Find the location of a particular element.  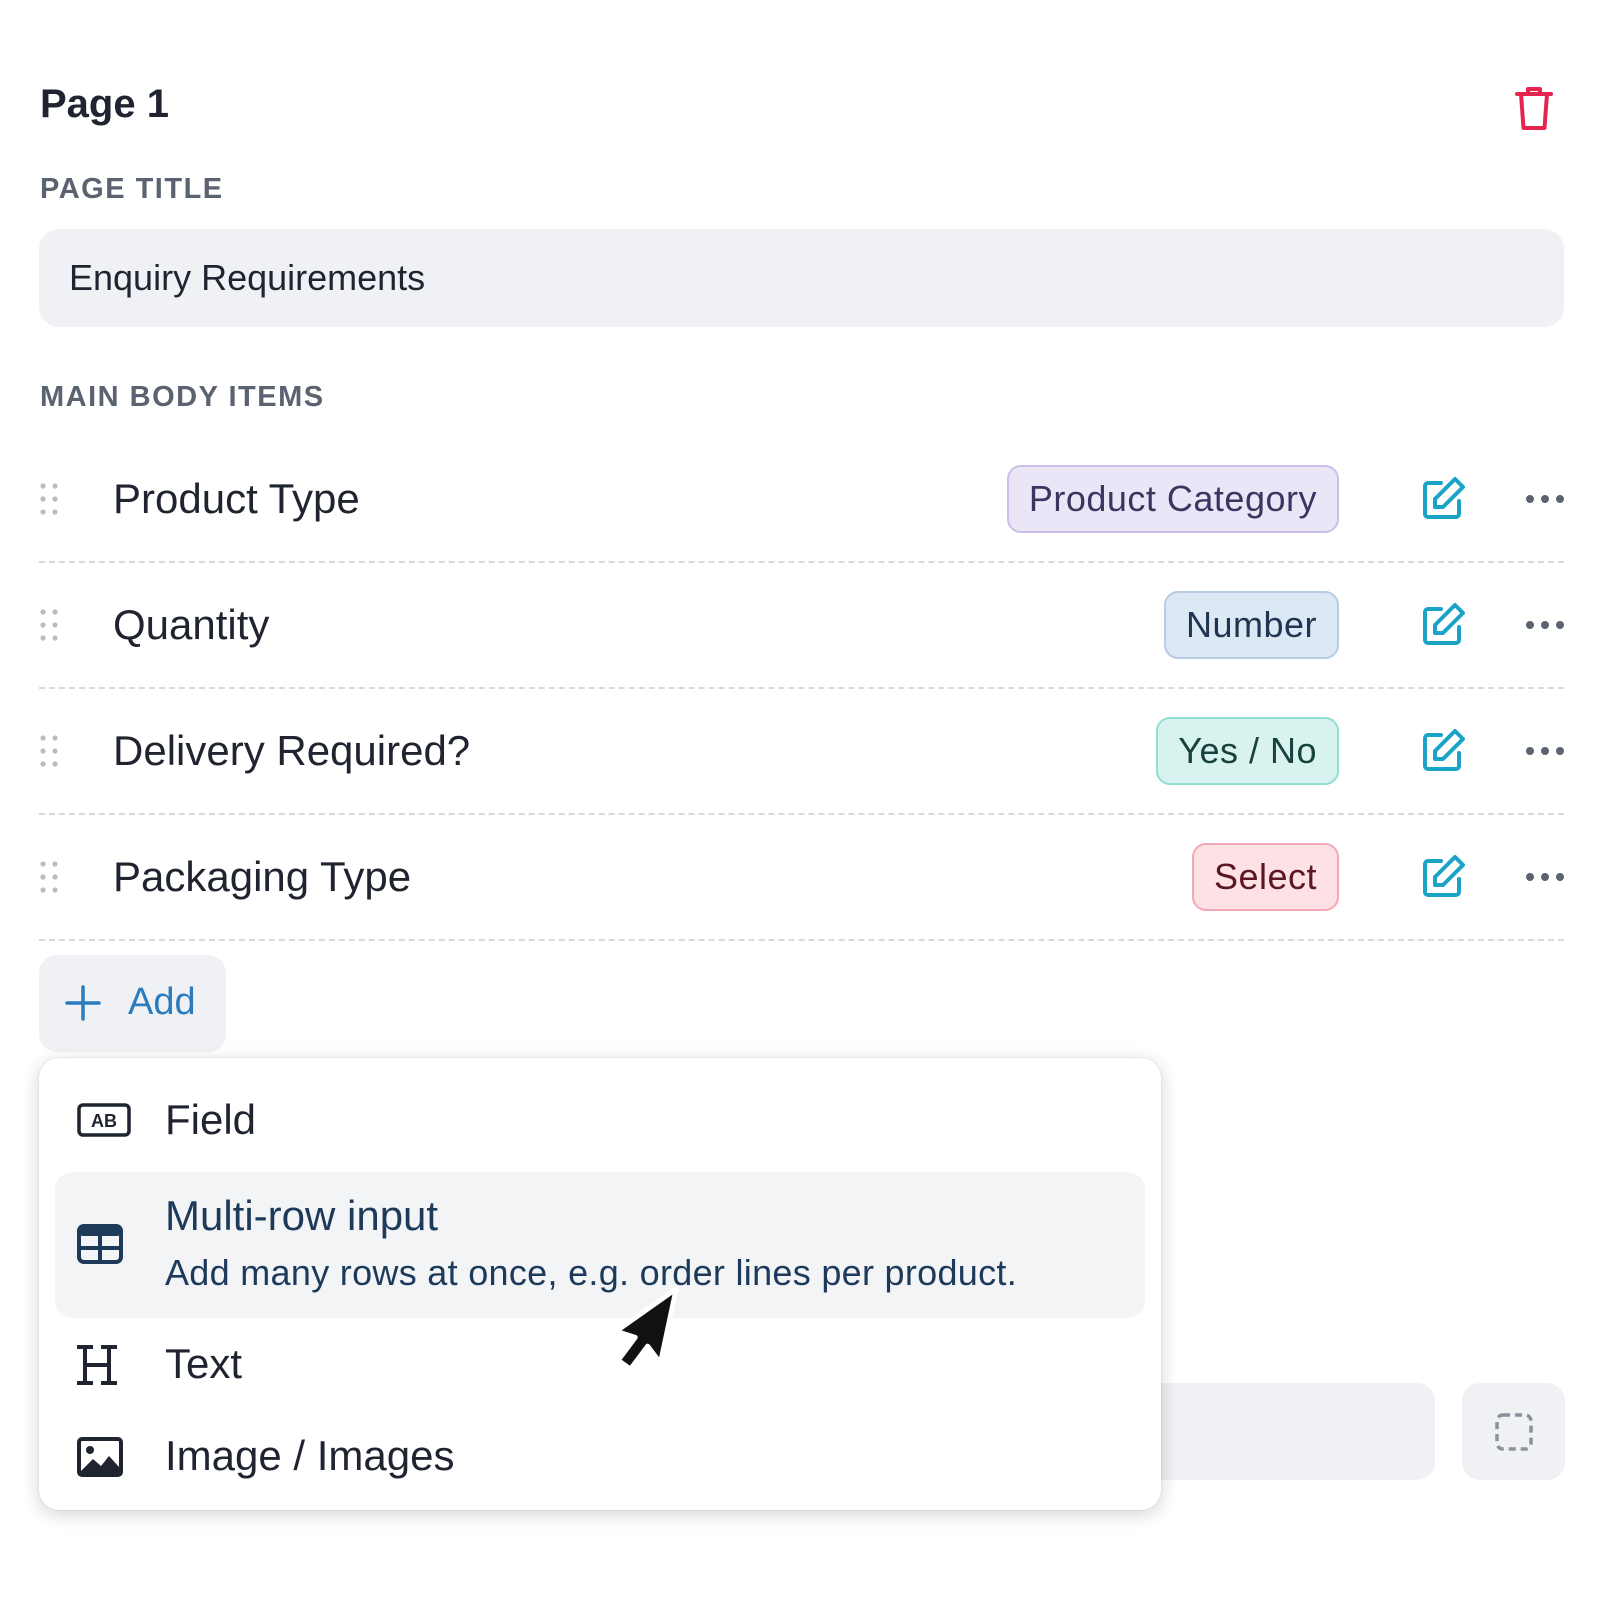

field-type-badge: Product Category is located at coordinates (1172, 499).